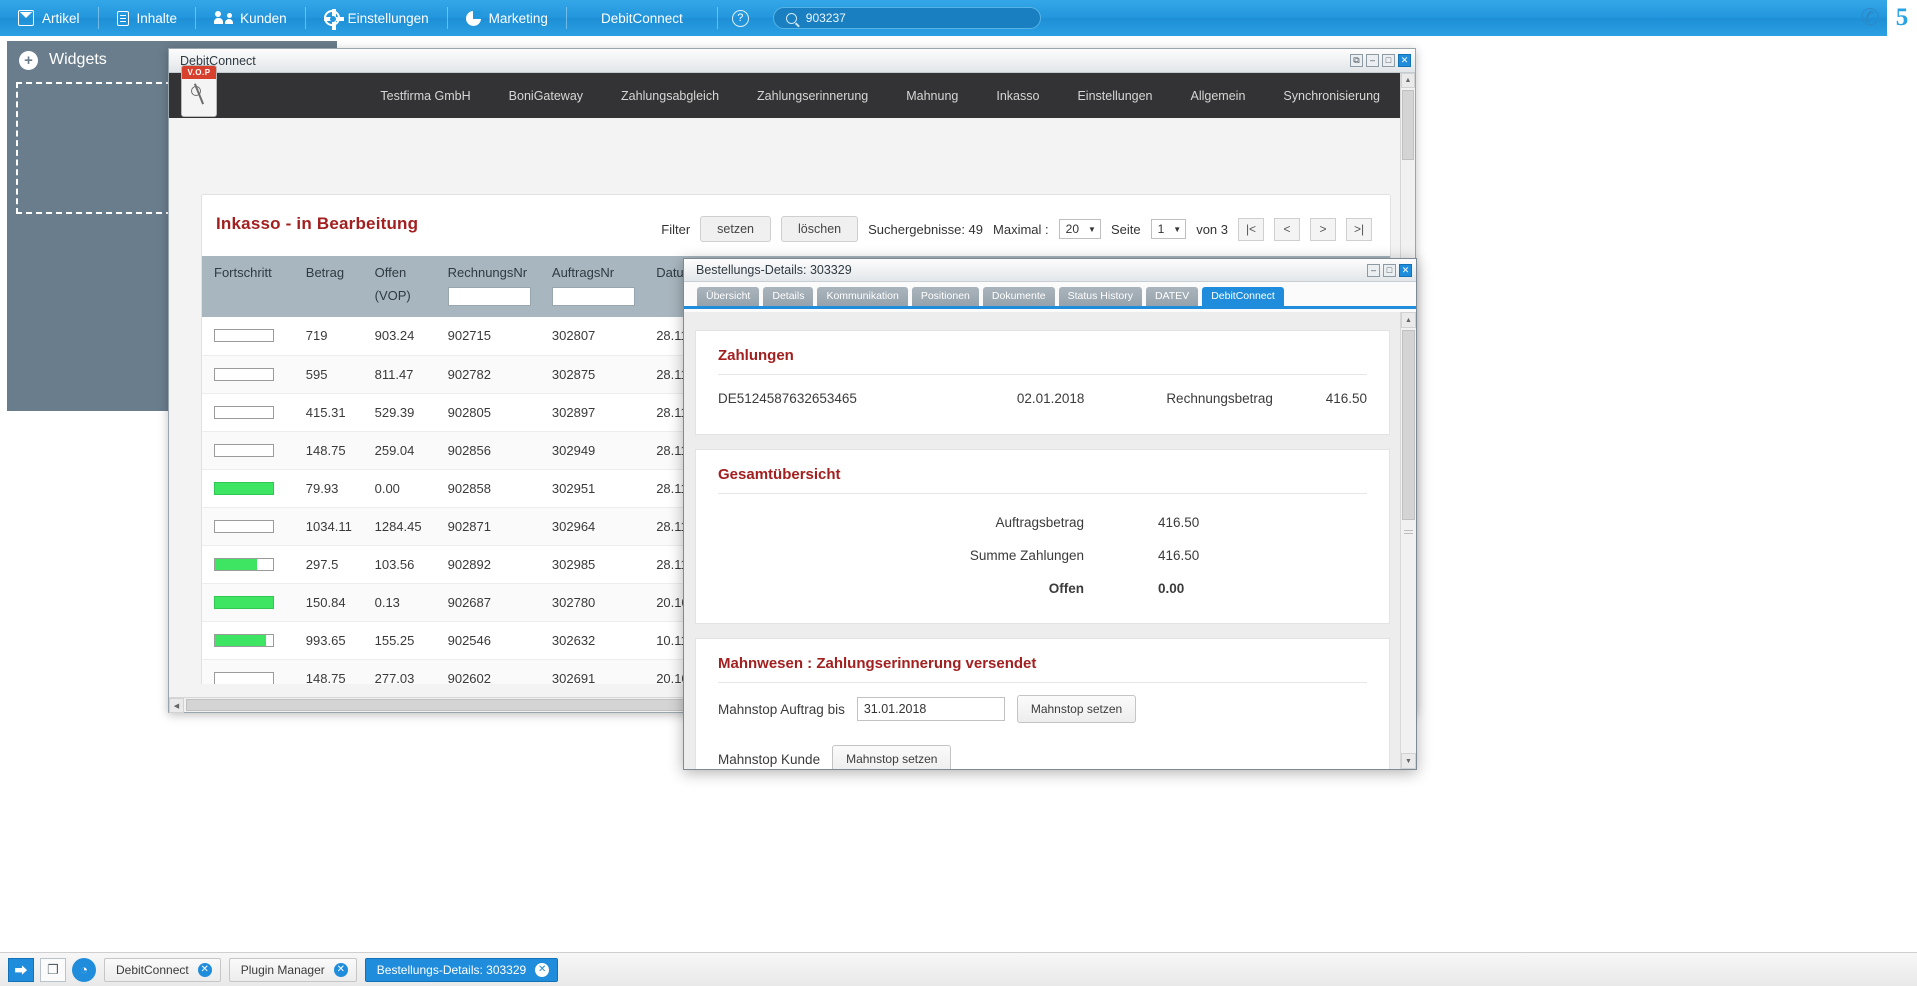  What do you see at coordinates (781, 709) in the screenshot?
I see `mahnstop-auftrag-label: Mahnstop Auftrag bis` at bounding box center [781, 709].